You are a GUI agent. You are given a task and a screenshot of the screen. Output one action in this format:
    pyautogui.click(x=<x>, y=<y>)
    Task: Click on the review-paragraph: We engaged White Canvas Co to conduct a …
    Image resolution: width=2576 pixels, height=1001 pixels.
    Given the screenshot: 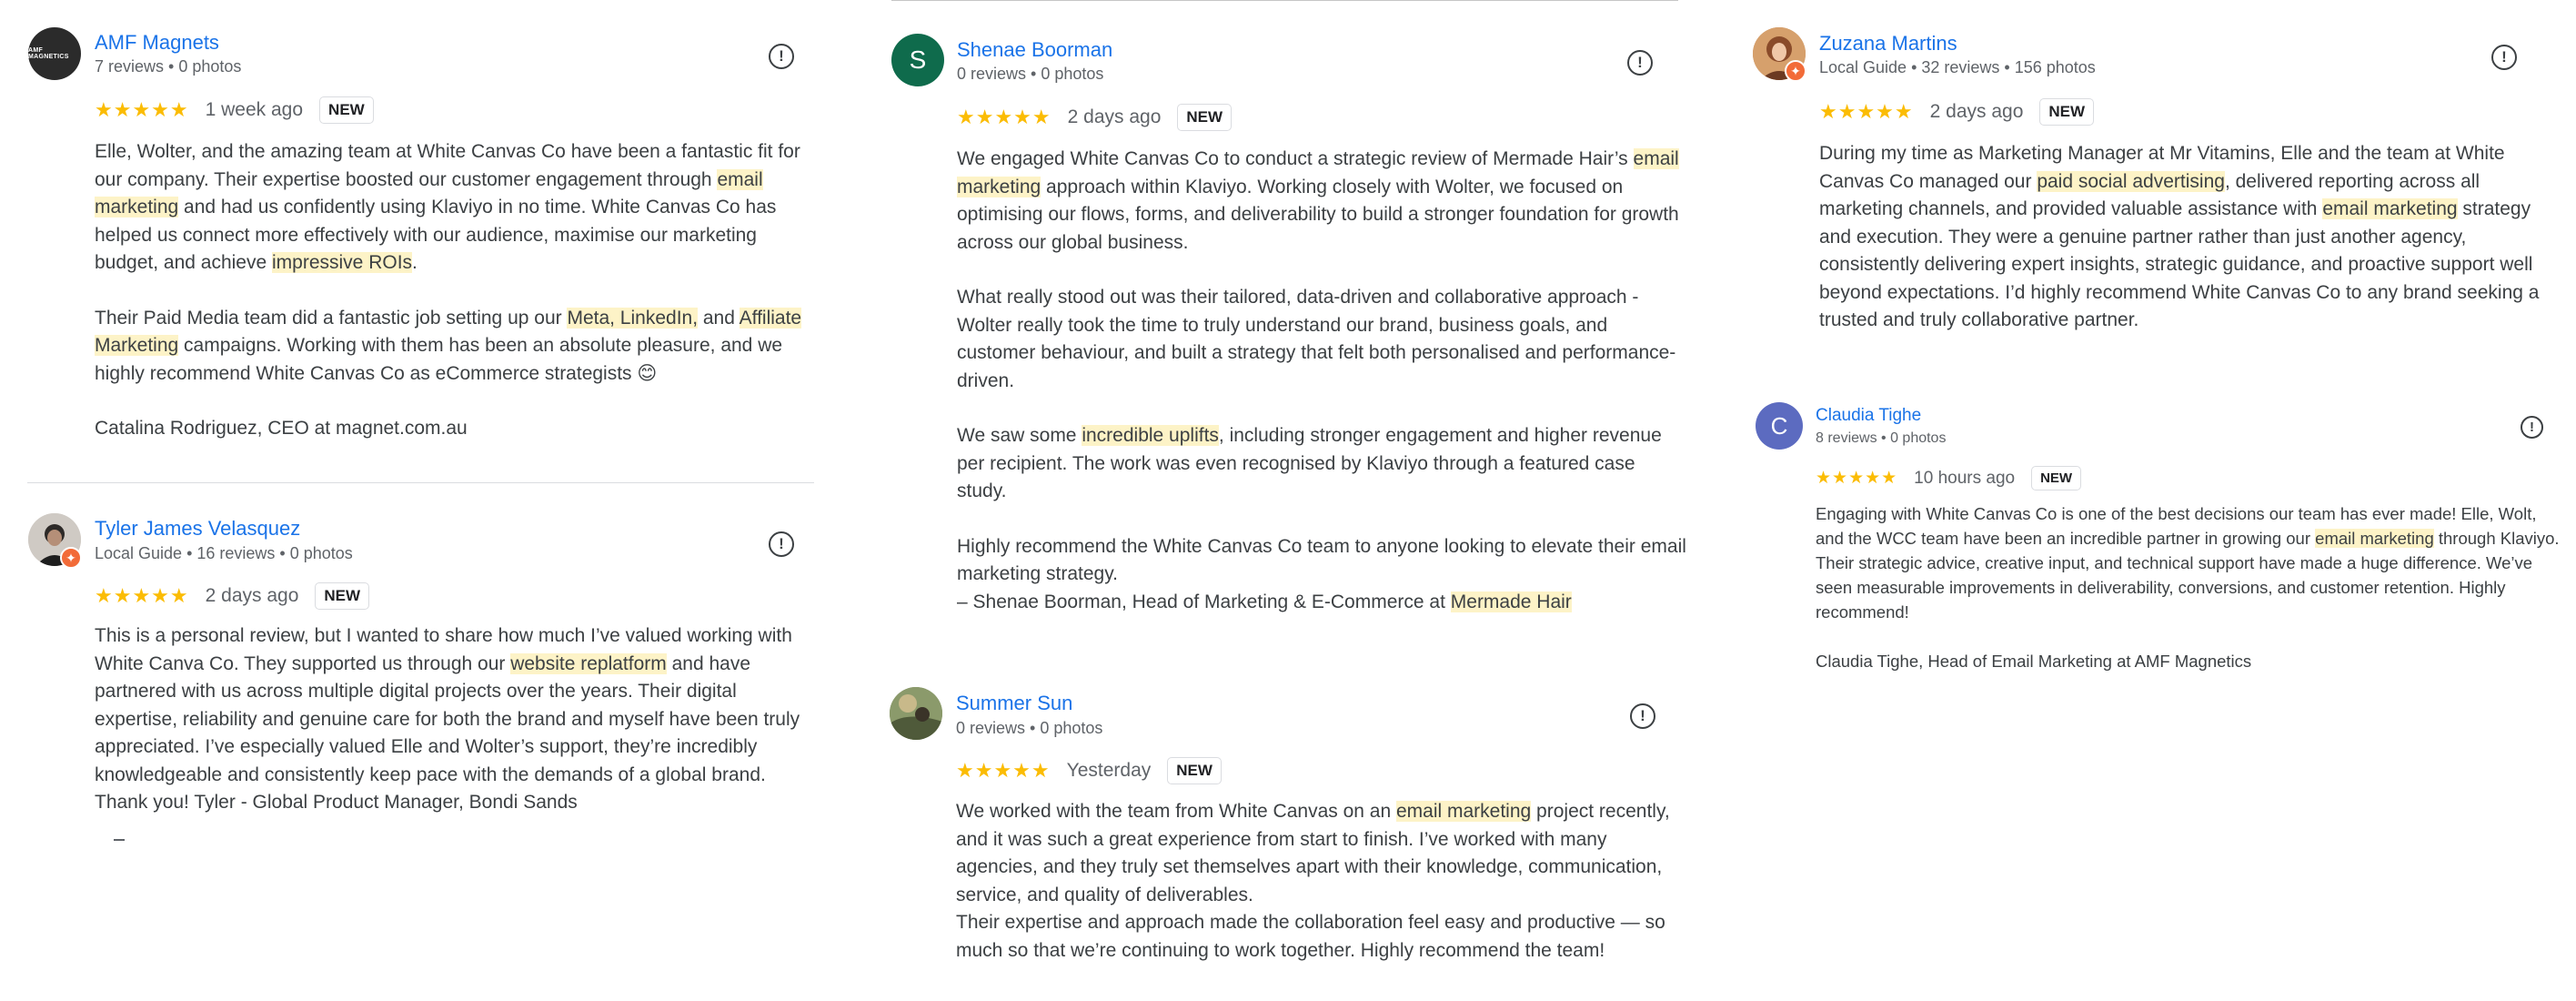 What is the action you would take?
    pyautogui.click(x=1323, y=202)
    